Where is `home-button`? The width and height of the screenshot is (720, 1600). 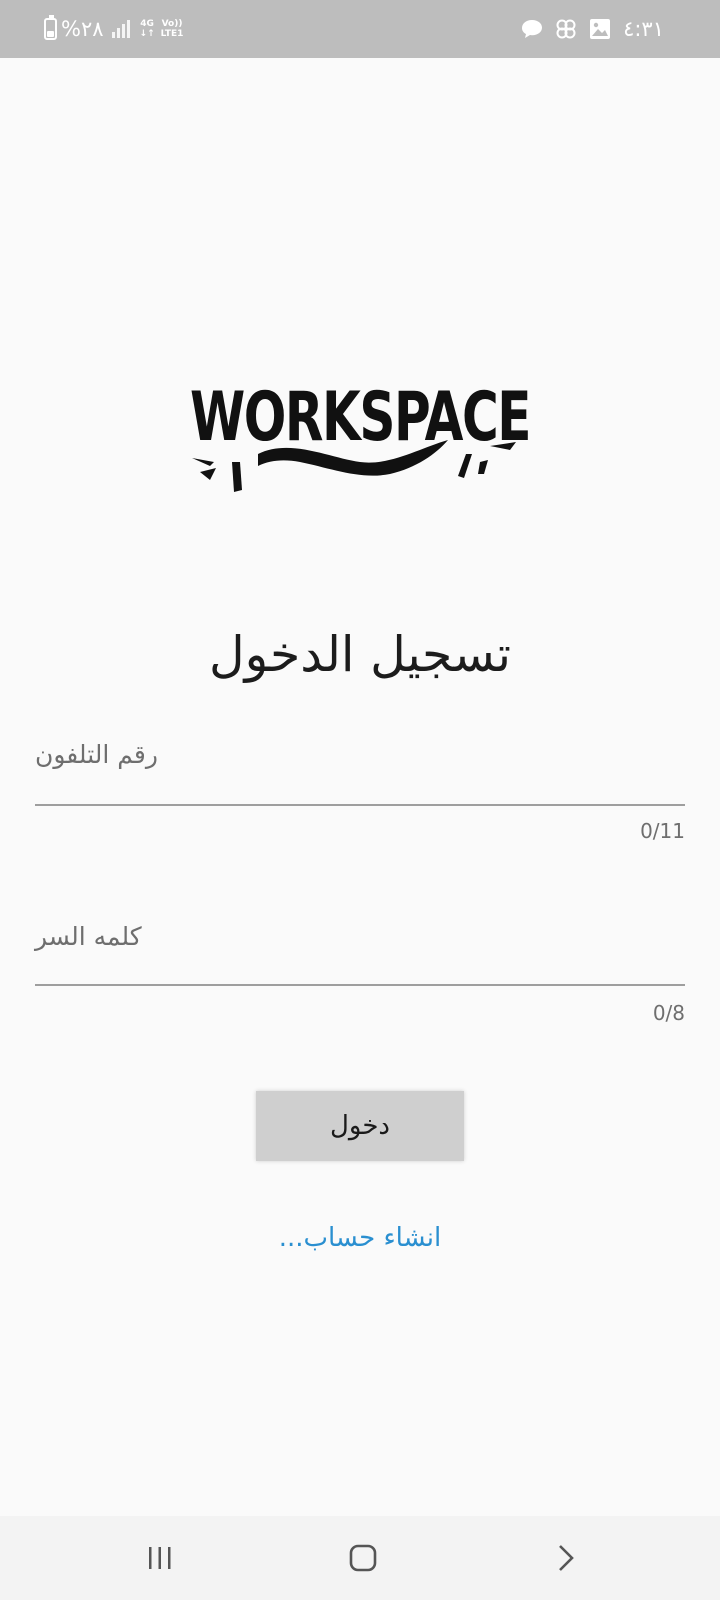
home-button is located at coordinates (363, 1558).